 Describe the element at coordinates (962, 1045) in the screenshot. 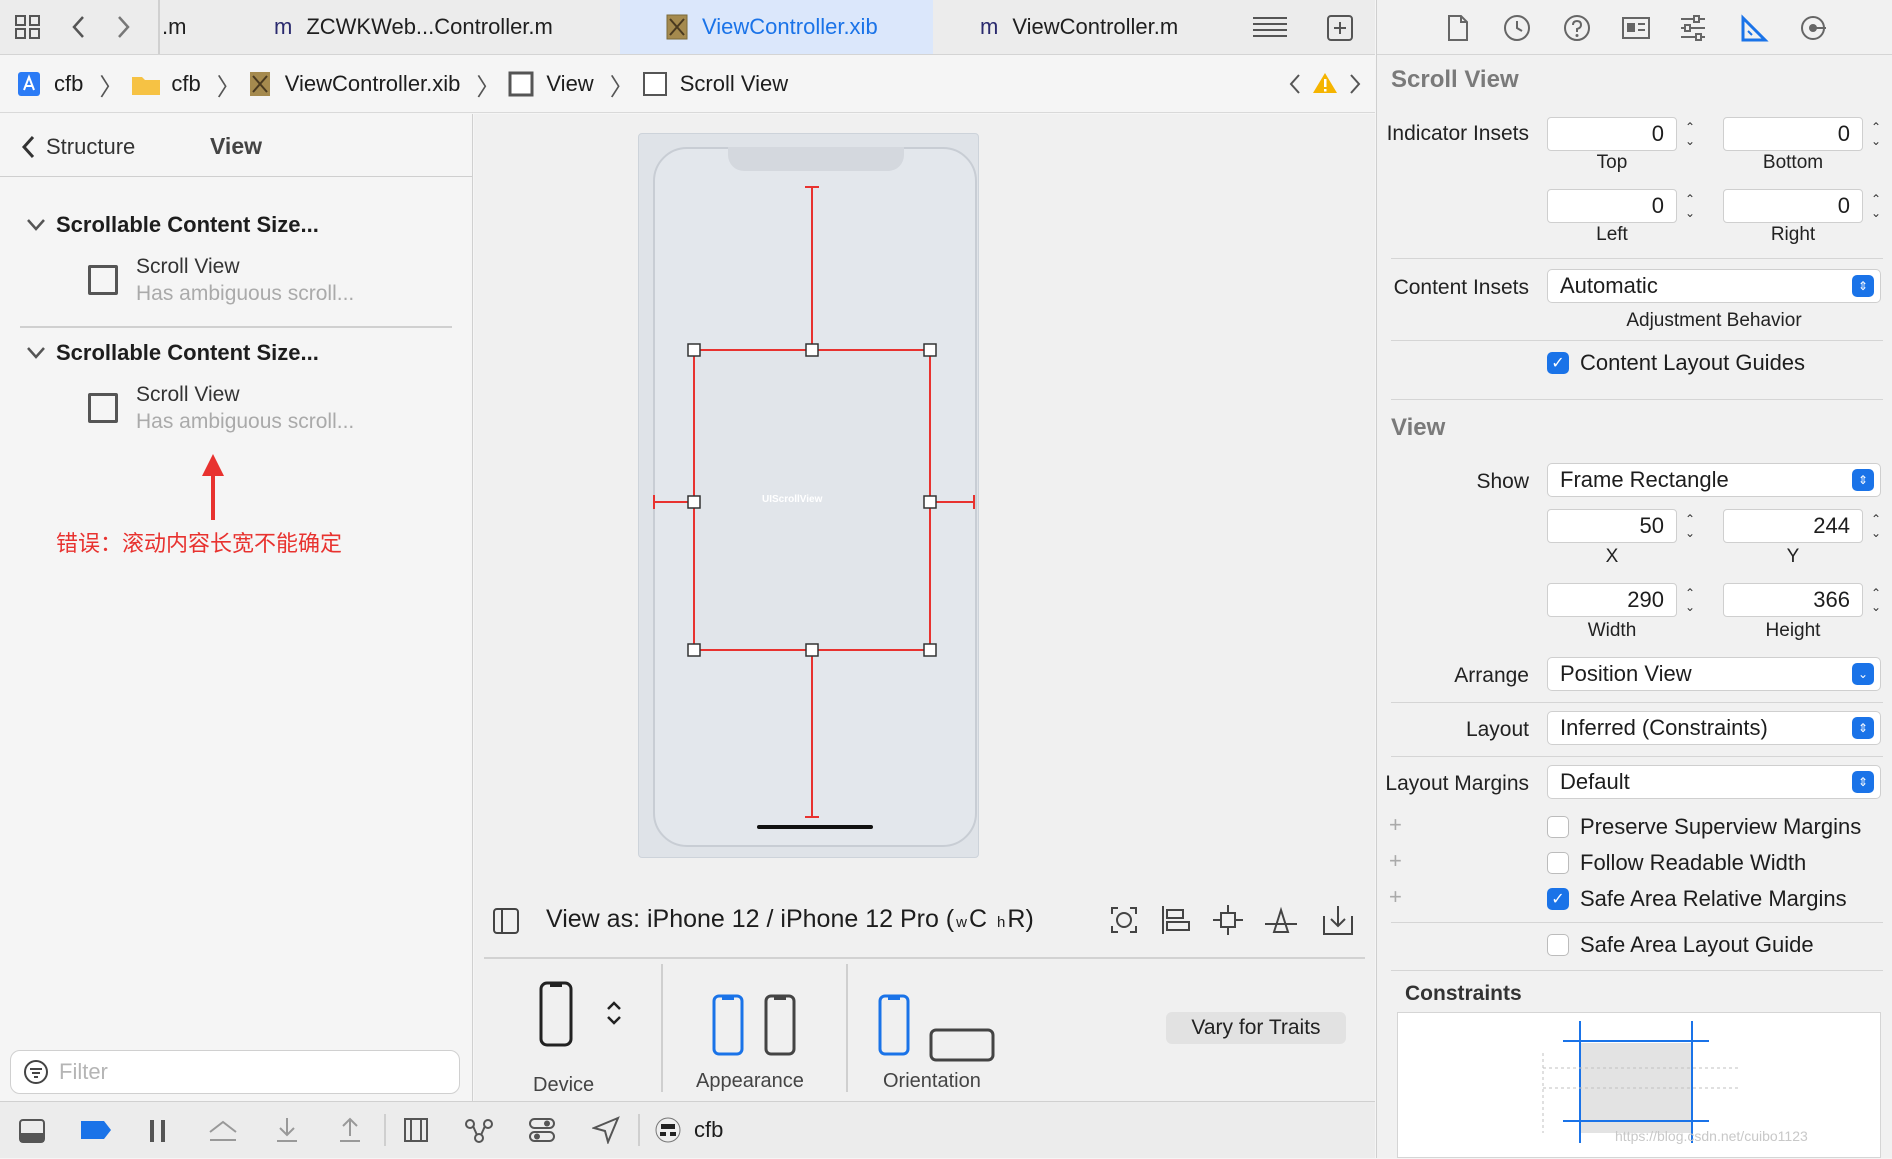

I see `orientation-landscape-icon` at that location.